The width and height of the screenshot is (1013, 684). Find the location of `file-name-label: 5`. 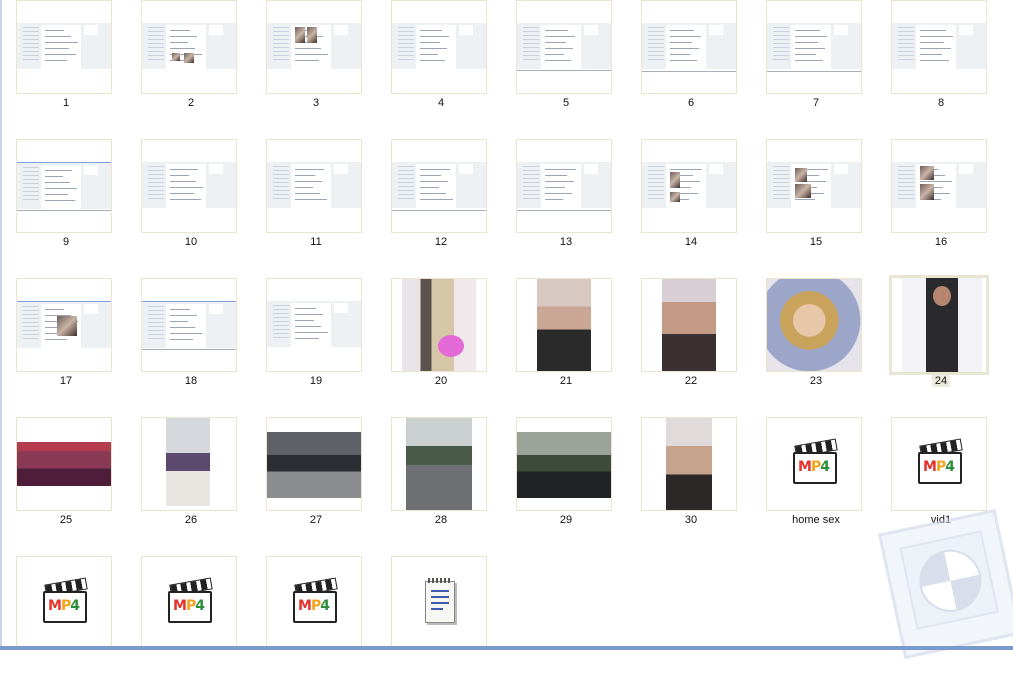

file-name-label: 5 is located at coordinates (566, 103).